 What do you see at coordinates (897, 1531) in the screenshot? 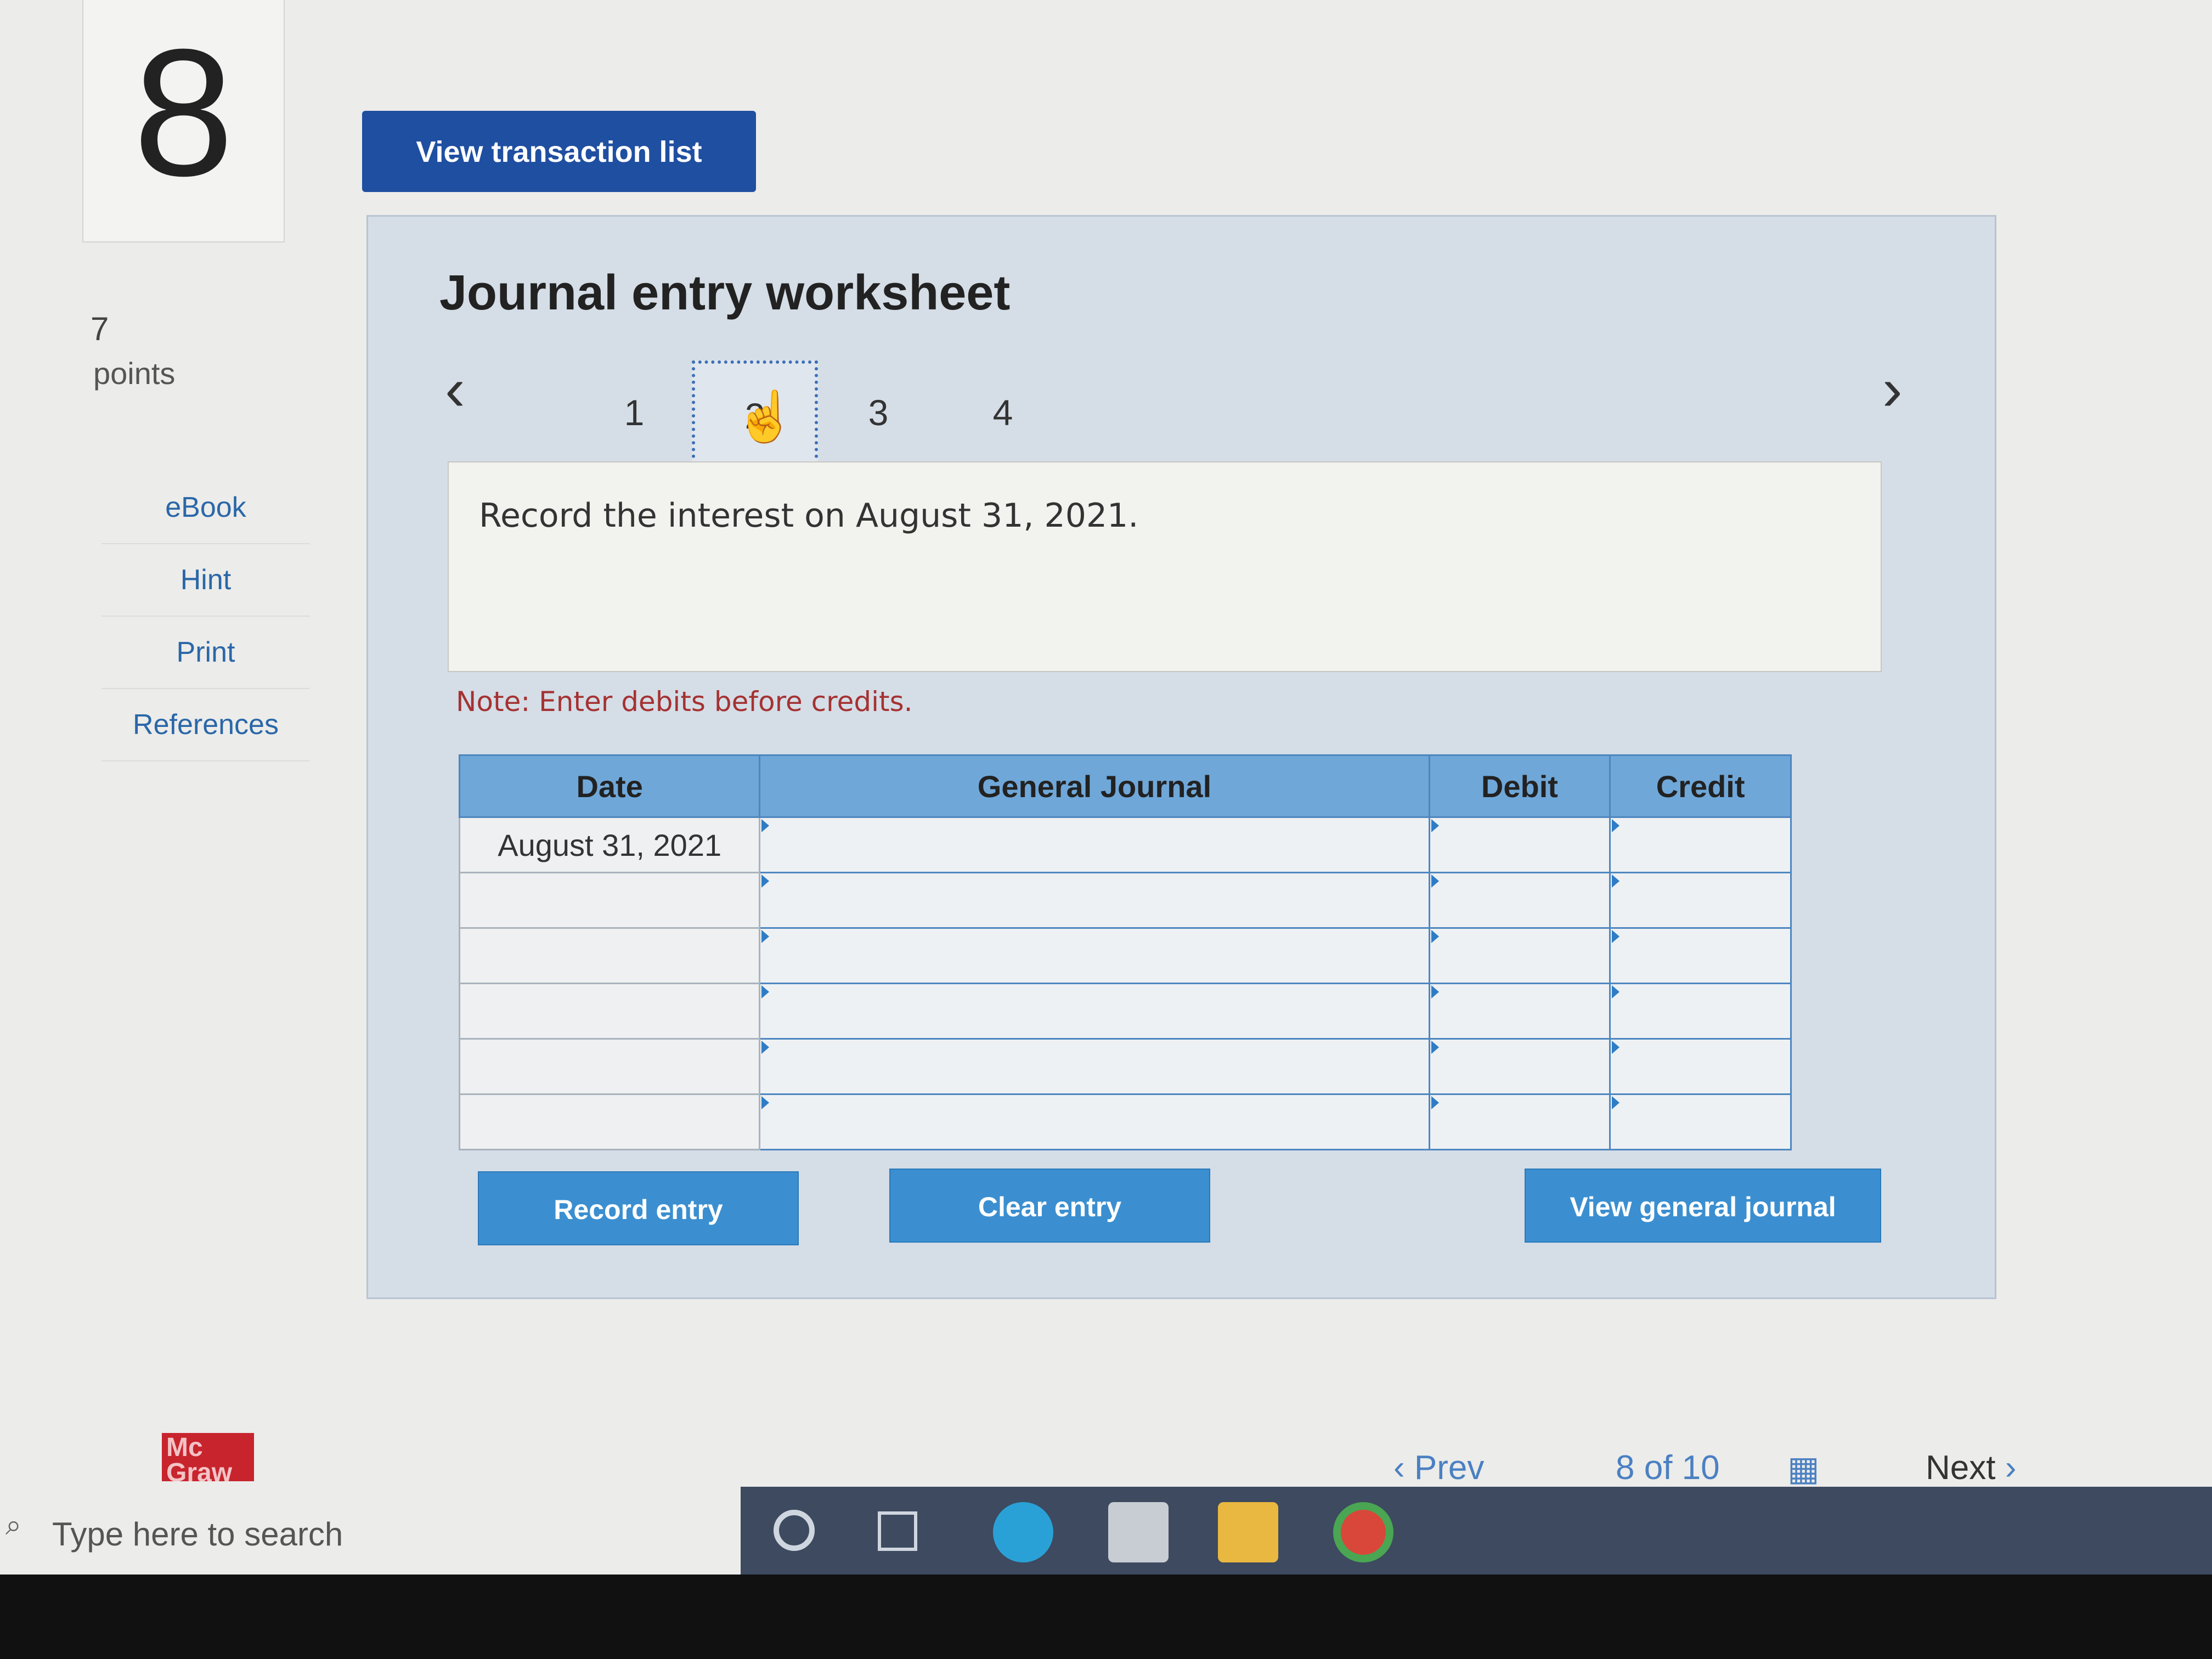
I see `task-view-icon` at bounding box center [897, 1531].